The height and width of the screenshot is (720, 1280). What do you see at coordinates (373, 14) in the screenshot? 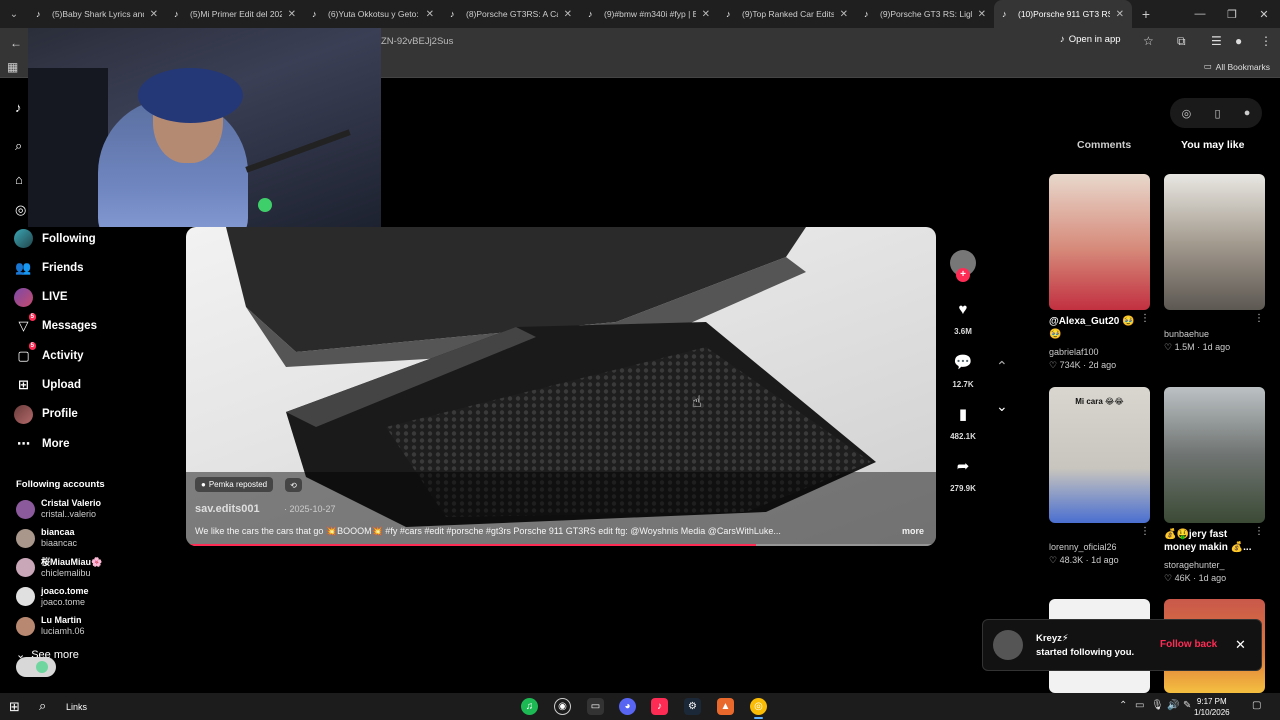
I see `browser-tab: ♪ (6)Yuta Okkotsu y Geto: E ✕` at bounding box center [373, 14].